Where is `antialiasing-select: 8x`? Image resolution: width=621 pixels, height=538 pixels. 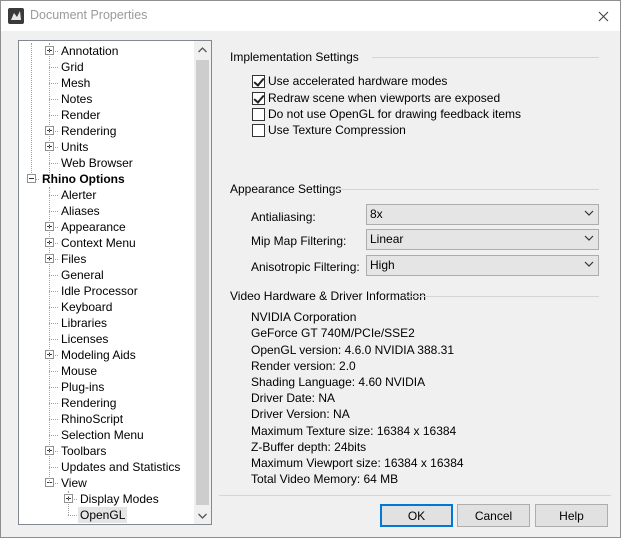 antialiasing-select: 8x is located at coordinates (482, 214).